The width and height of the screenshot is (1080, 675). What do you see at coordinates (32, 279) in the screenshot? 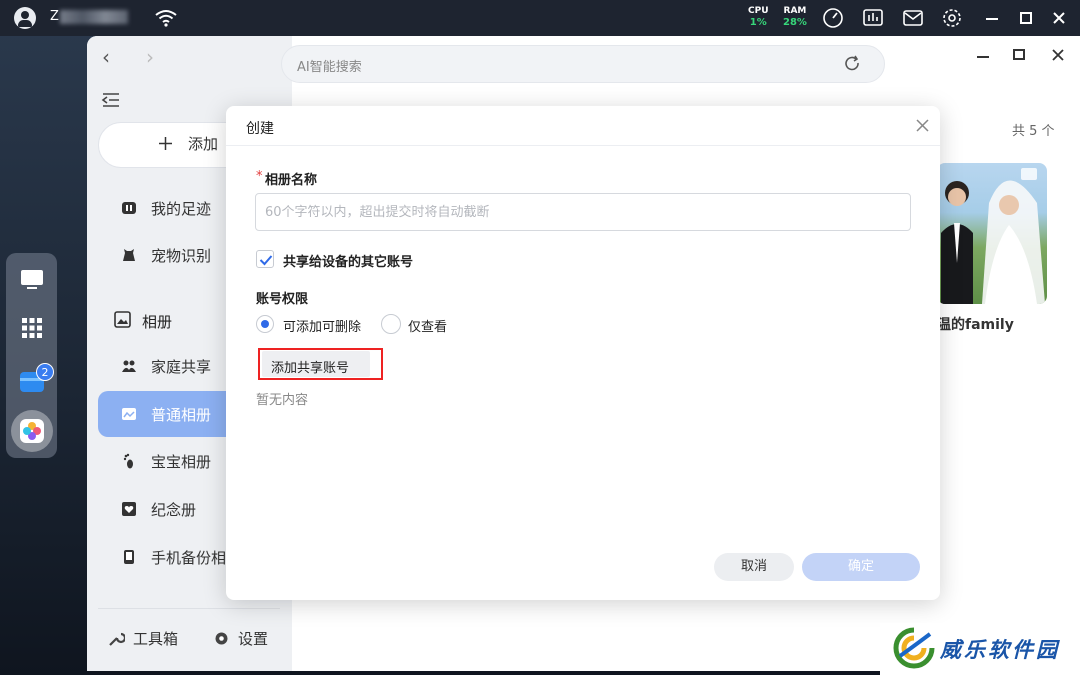
I see `desktop-icon` at bounding box center [32, 279].